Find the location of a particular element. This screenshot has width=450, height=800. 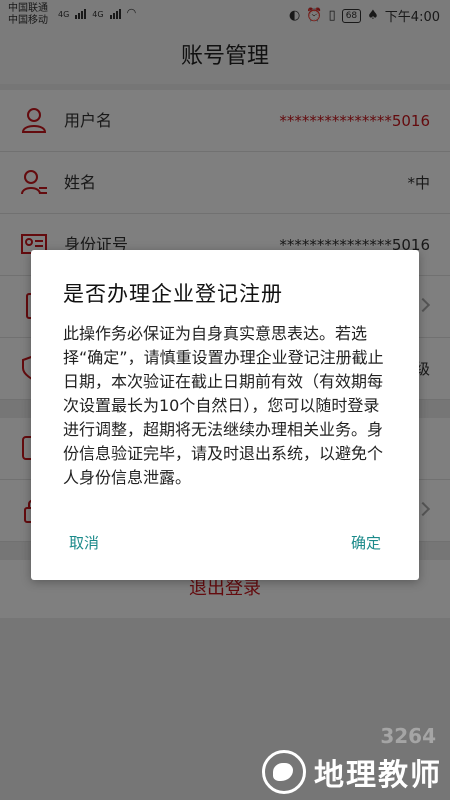

dialog-title: 是否办理企业登记注册 is located at coordinates (173, 294).